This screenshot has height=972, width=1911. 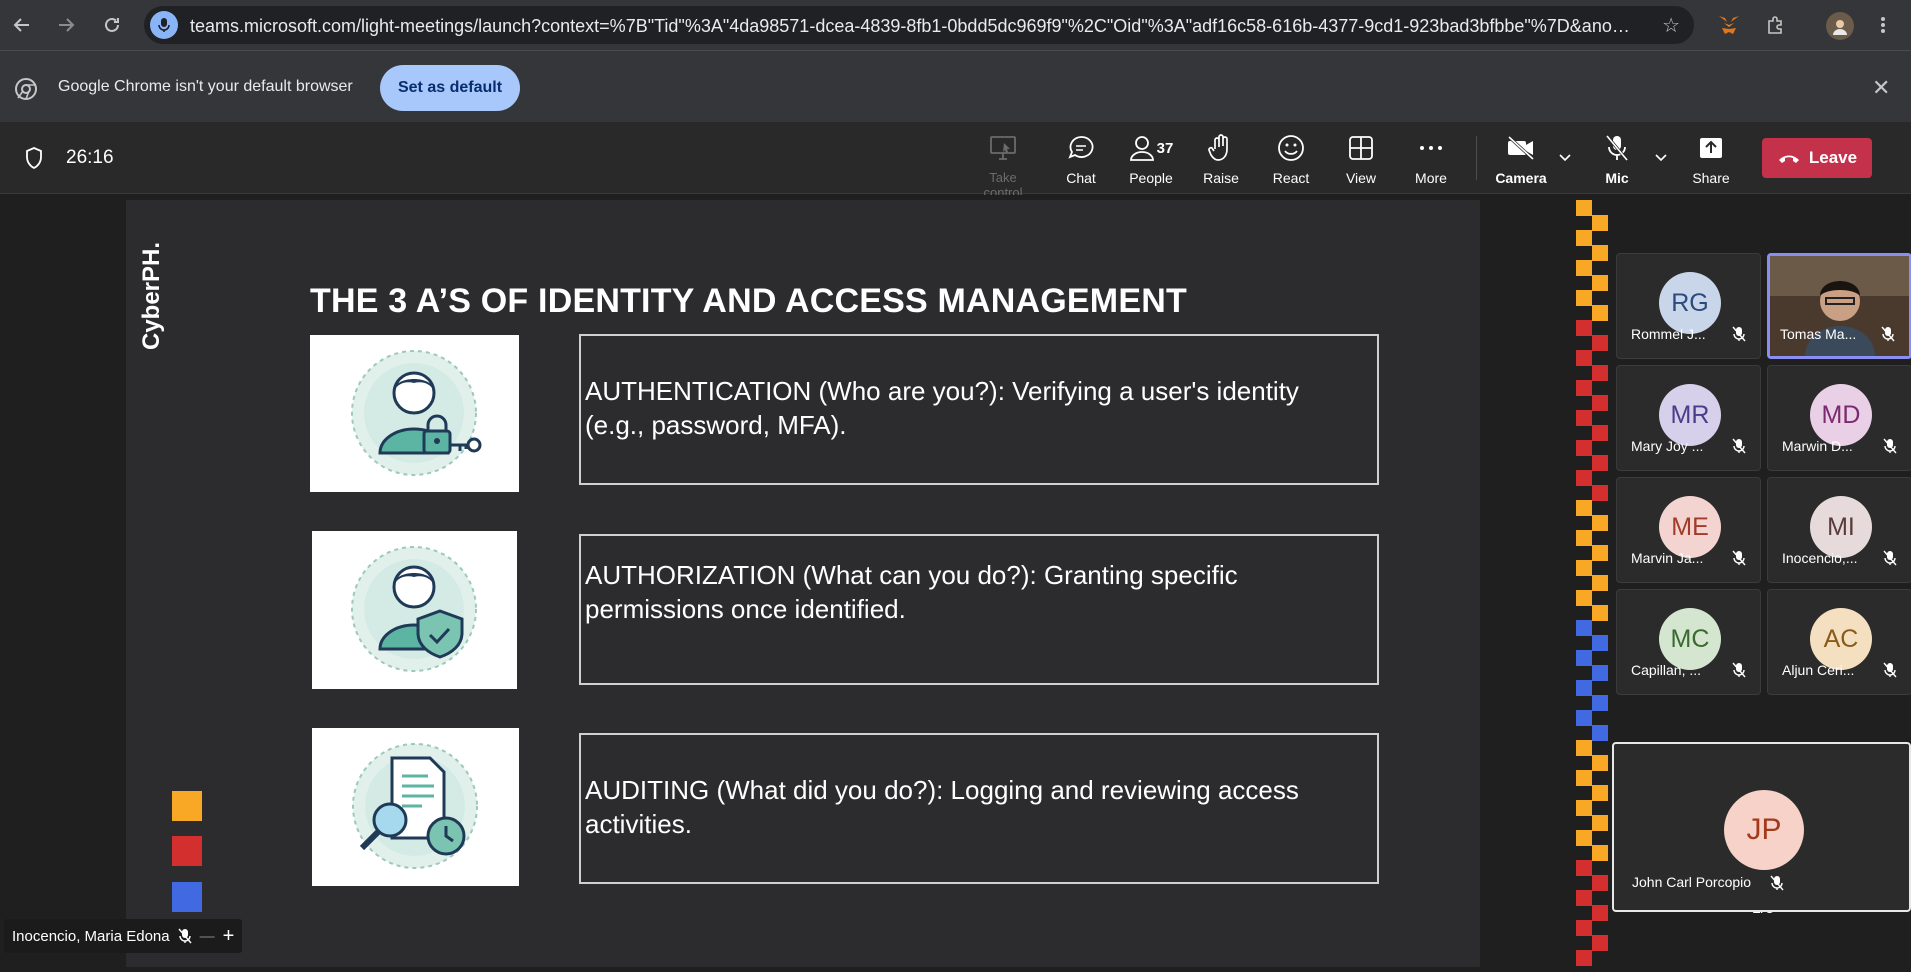 What do you see at coordinates (1151, 160) in the screenshot?
I see `people-button: 37 People` at bounding box center [1151, 160].